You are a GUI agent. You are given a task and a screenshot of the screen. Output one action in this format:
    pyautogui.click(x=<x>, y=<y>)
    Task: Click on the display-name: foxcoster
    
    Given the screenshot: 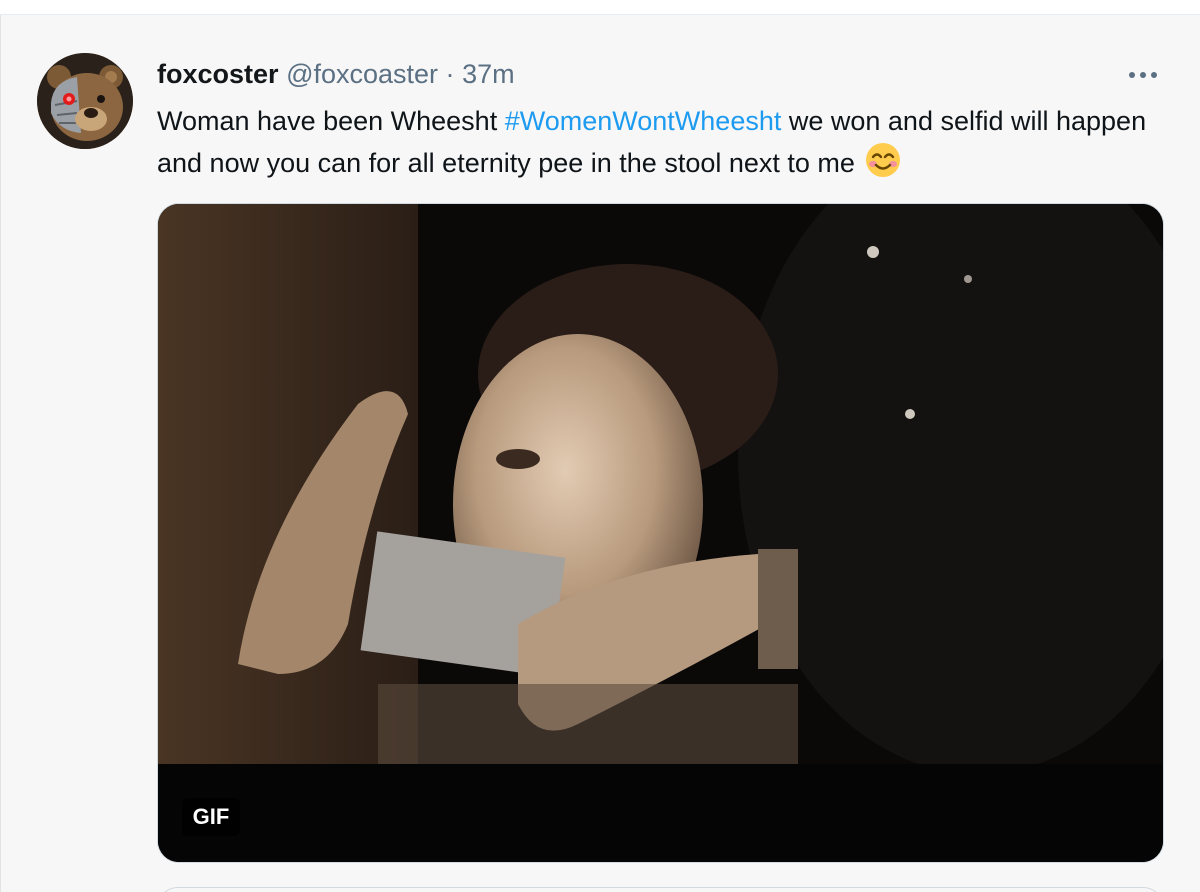 What is the action you would take?
    pyautogui.click(x=218, y=74)
    